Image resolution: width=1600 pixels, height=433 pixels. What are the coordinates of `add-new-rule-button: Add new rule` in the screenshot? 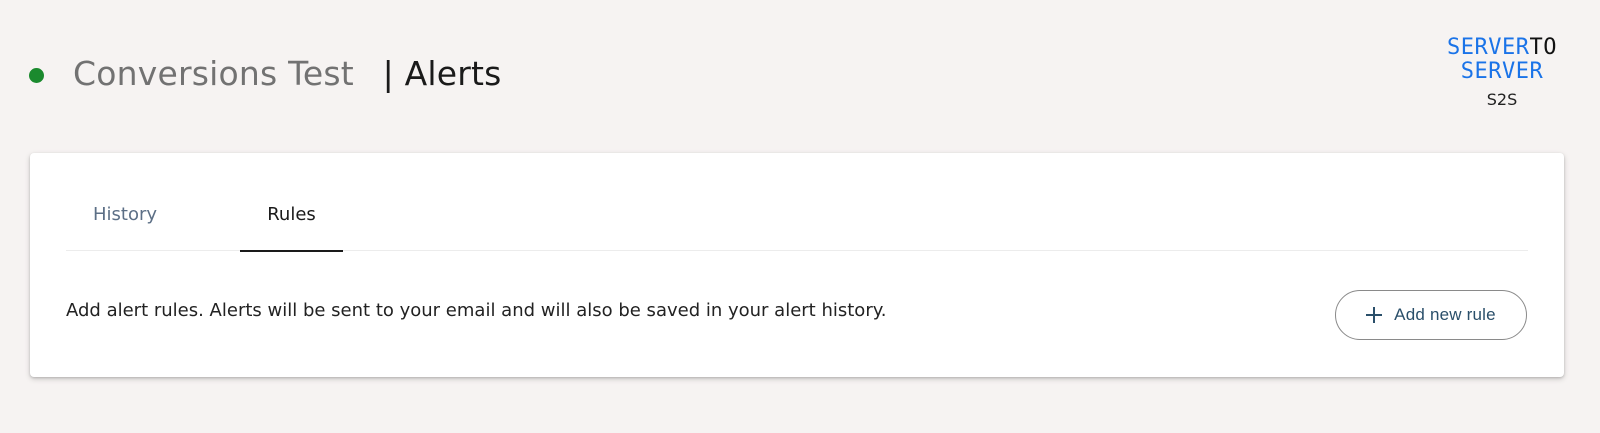 It's located at (1431, 315).